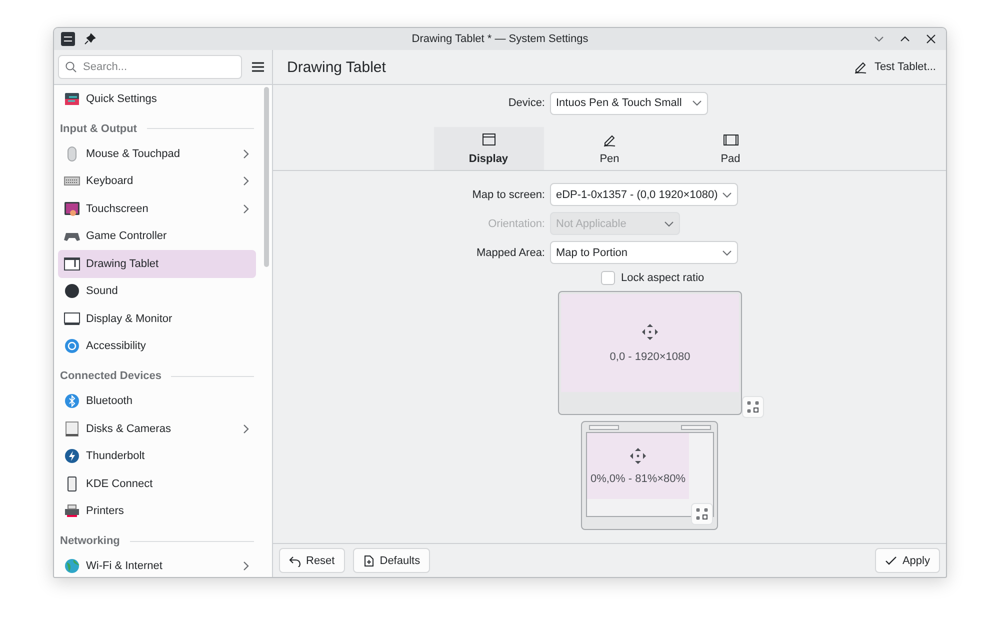 Image resolution: width=1000 pixels, height=625 pixels. Describe the element at coordinates (72, 456) in the screenshot. I see `thunderbolt-icon` at that location.